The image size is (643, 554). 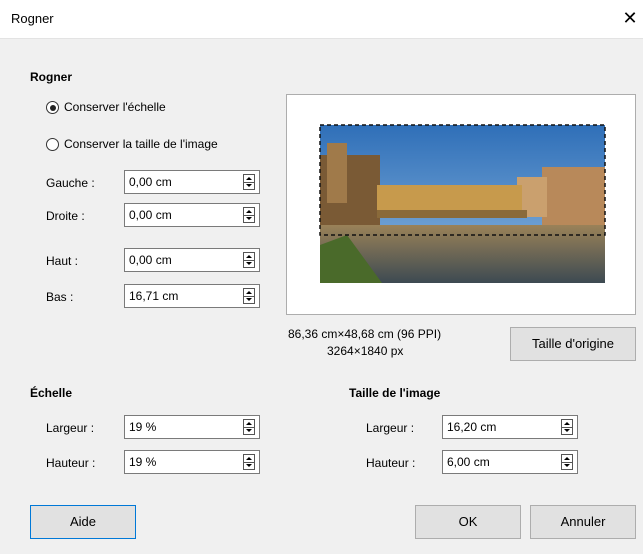 What do you see at coordinates (583, 522) in the screenshot?
I see `cancel-button: Annuler` at bounding box center [583, 522].